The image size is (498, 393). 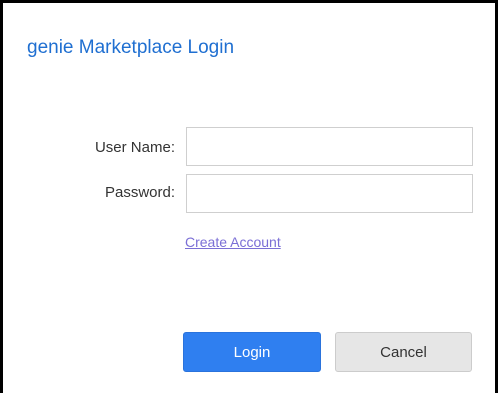 I want to click on login-button-label: Login, so click(x=252, y=352).